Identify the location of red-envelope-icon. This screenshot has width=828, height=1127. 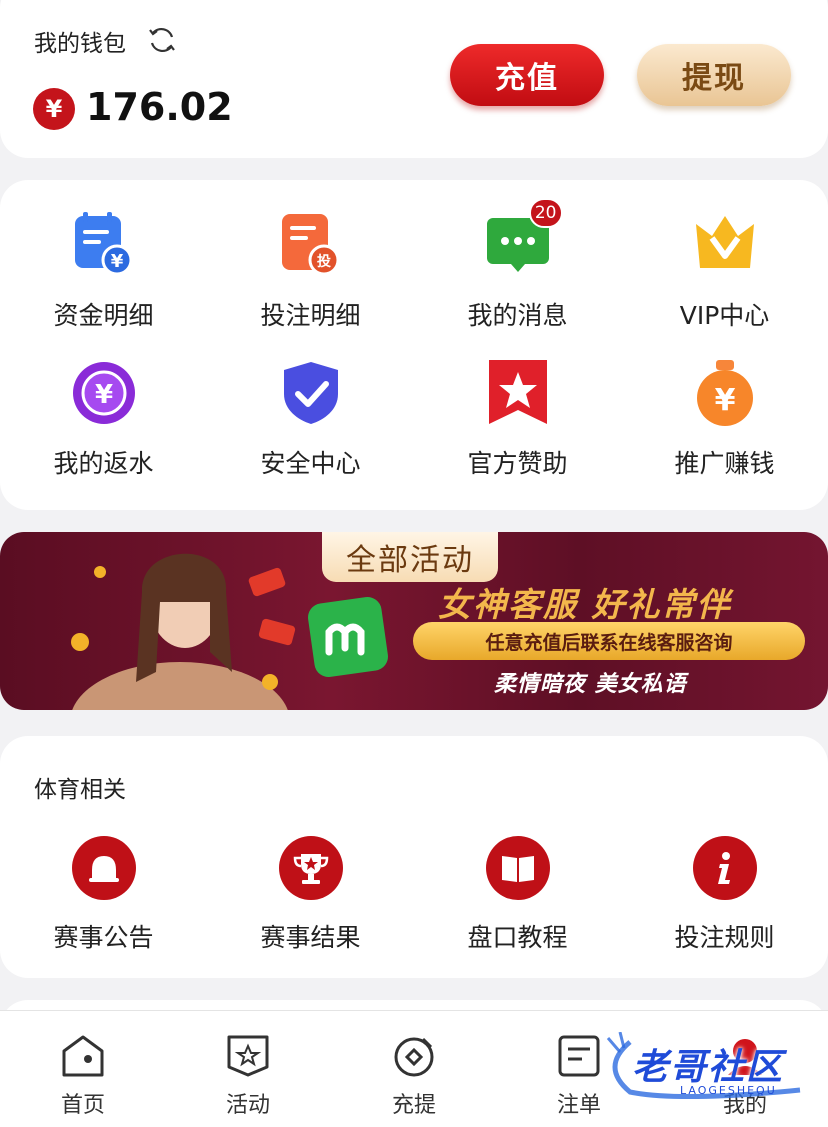
(272, 606).